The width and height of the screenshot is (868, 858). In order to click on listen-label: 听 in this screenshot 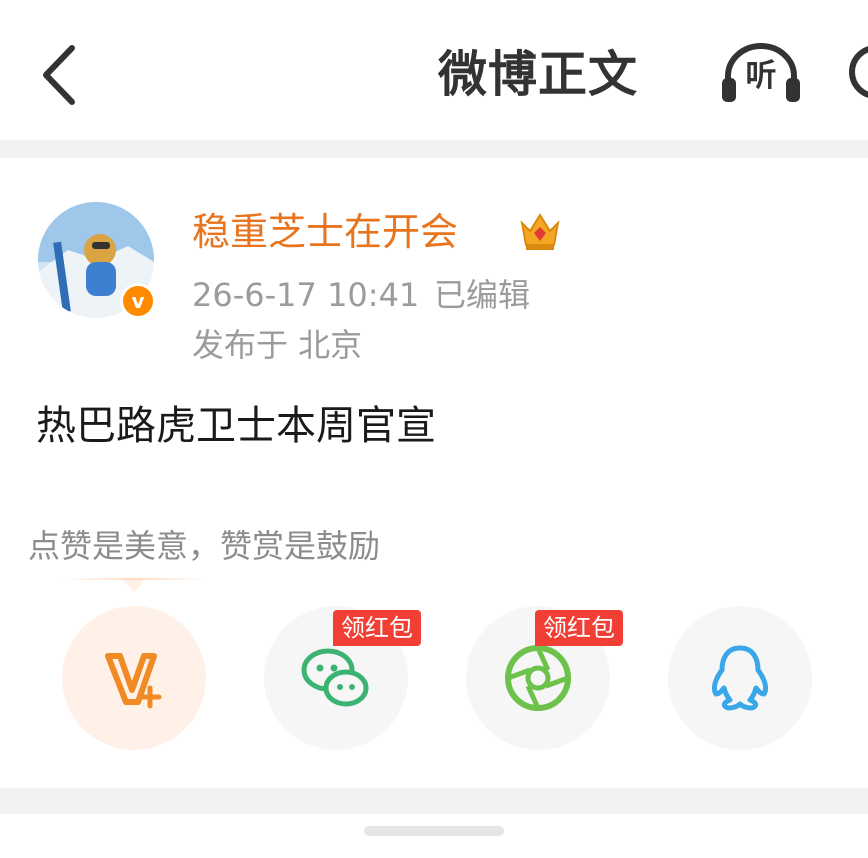, I will do `click(761, 76)`.